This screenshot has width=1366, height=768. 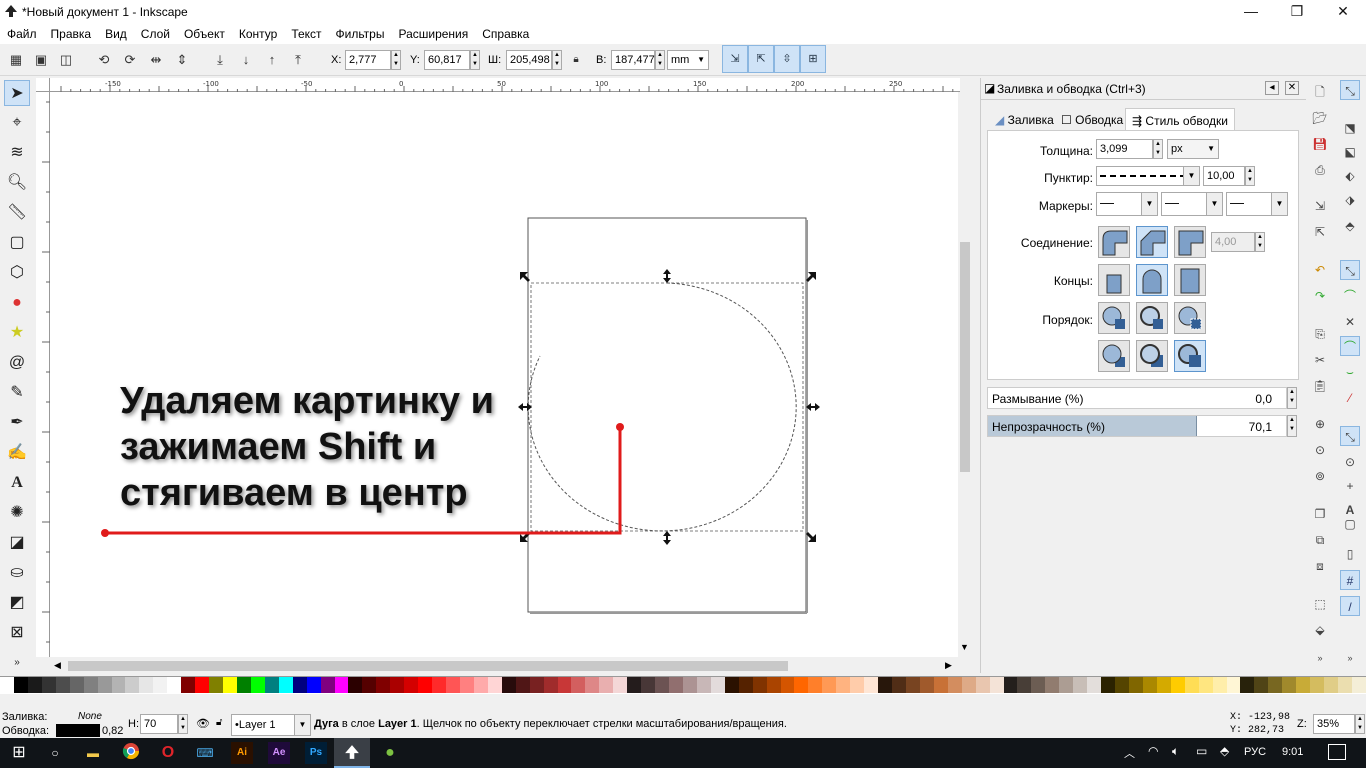 What do you see at coordinates (1320, 424) in the screenshot?
I see `zoom-selection-icon: ⊕` at bounding box center [1320, 424].